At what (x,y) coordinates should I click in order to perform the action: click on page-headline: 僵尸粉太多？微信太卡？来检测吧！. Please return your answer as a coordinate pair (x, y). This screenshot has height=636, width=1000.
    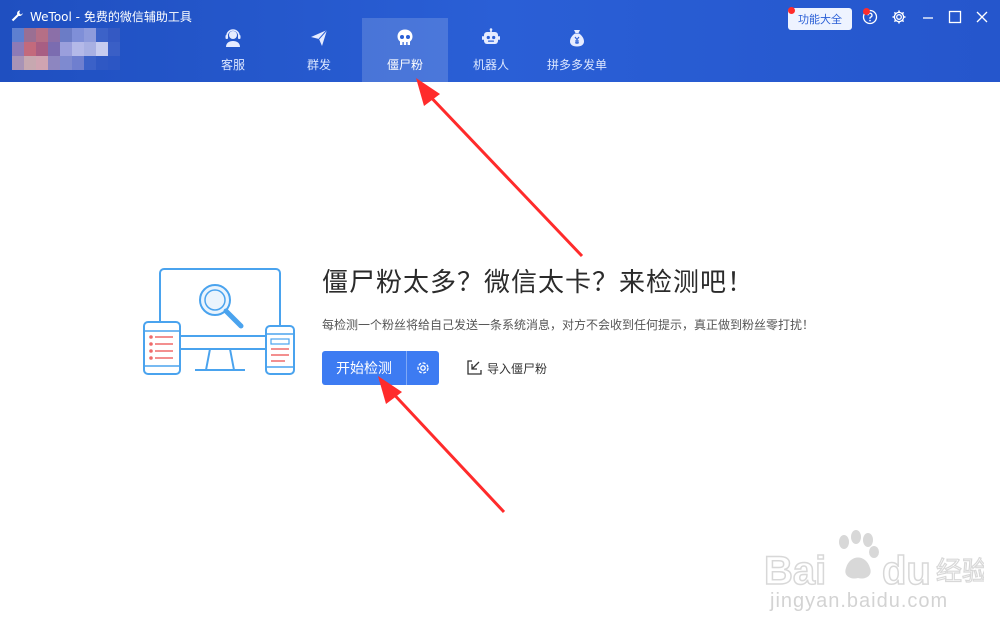
    Looking at the image, I should click on (538, 283).